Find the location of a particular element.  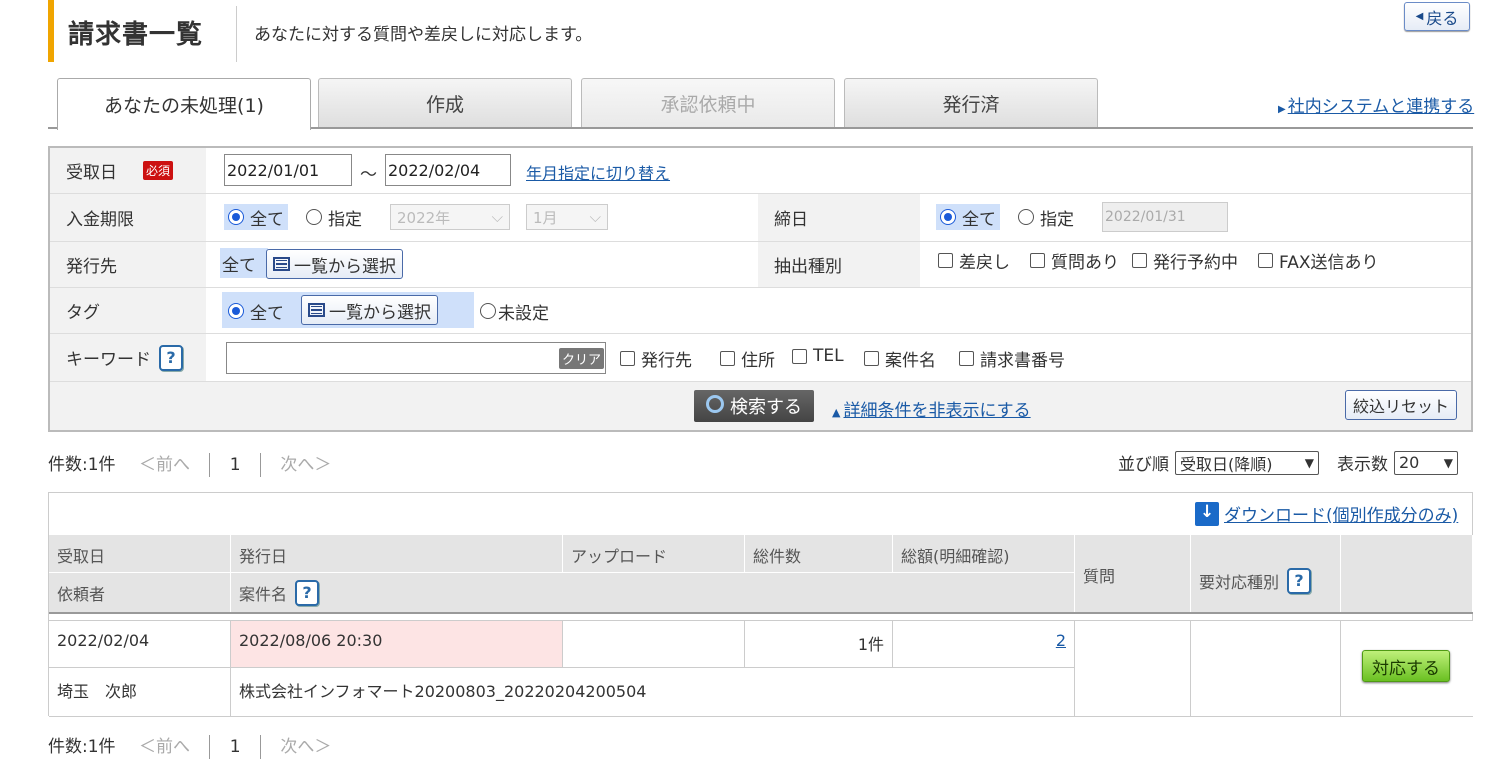

link-system-integration: ▶ 社内システムと連携する is located at coordinates (1376, 104).